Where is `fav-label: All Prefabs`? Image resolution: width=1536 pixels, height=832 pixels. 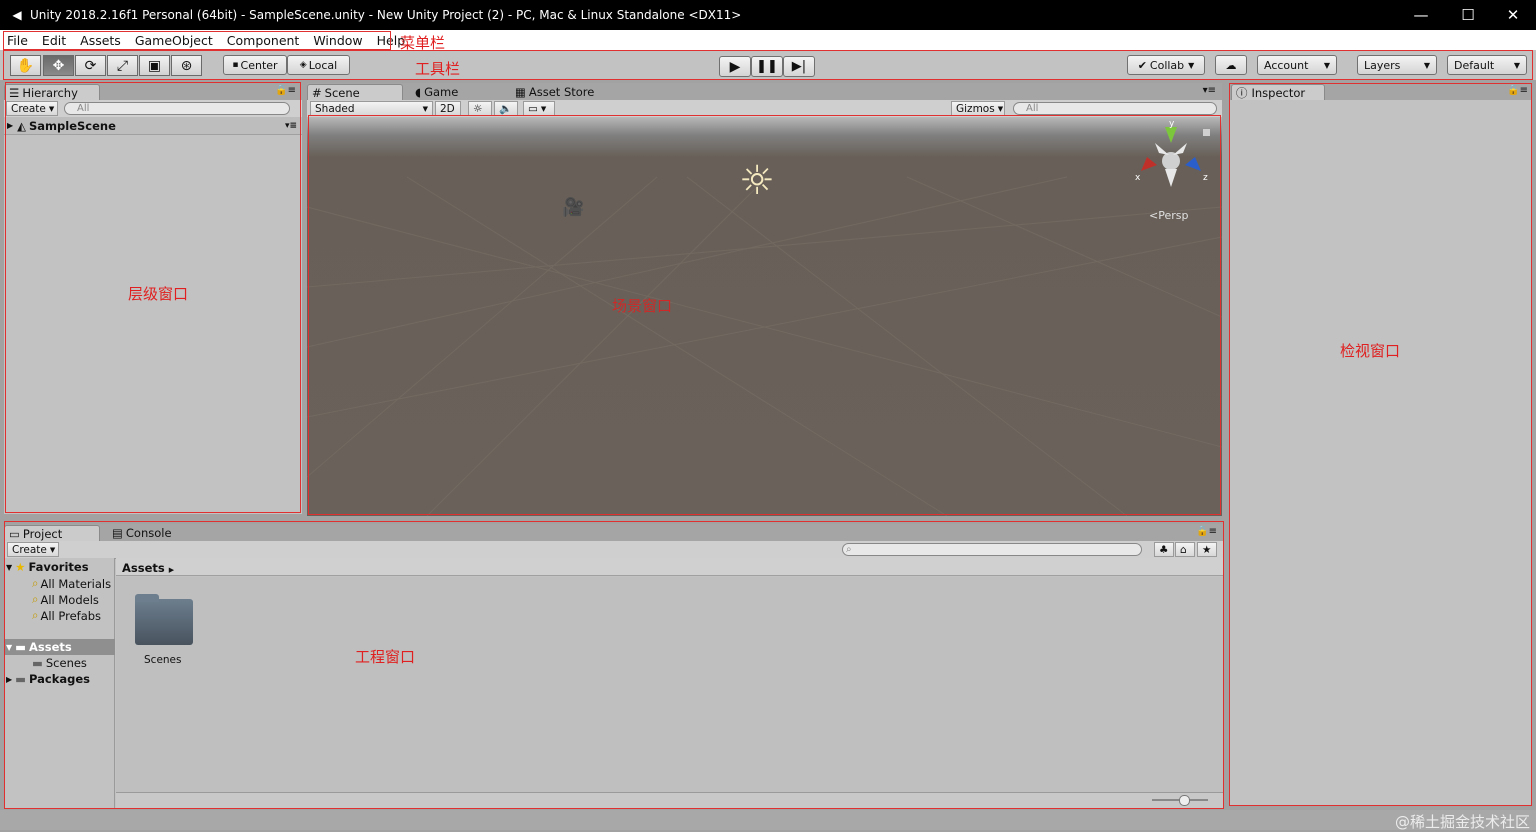
fav-label: All Prefabs is located at coordinates (70, 616).